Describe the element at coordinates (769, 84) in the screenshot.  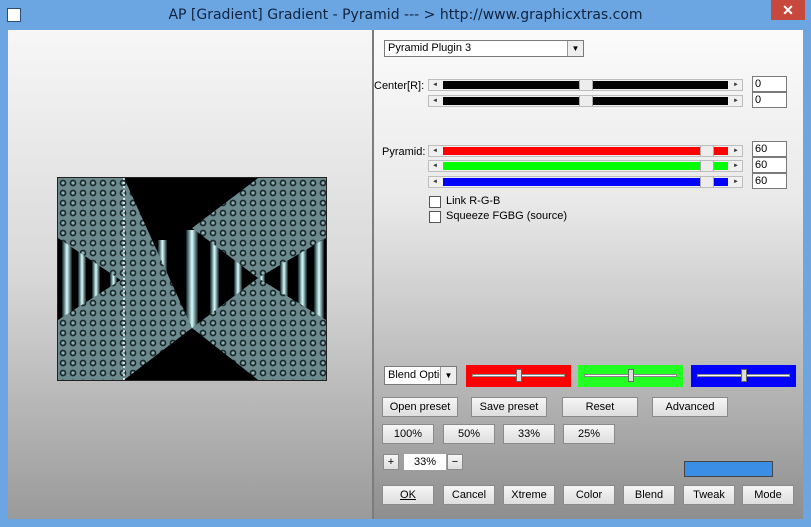
I see `center-x-field: 0` at that location.